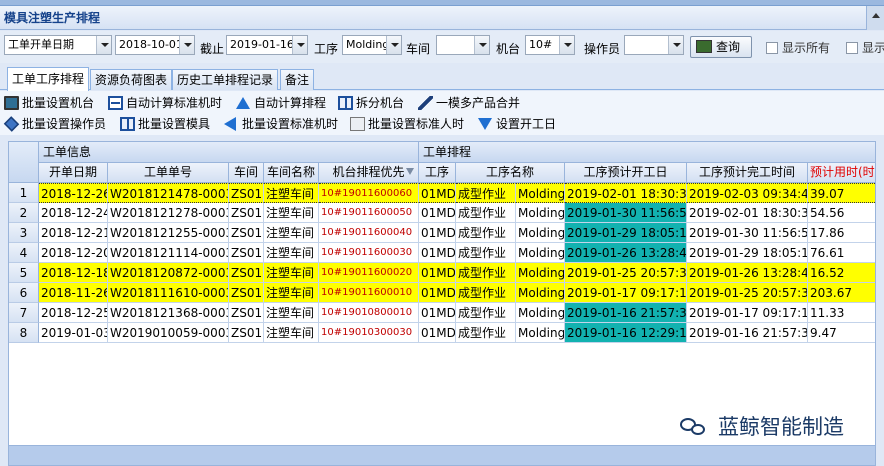 The width and height of the screenshot is (884, 466). I want to click on scroll-up-button, so click(875, 18).